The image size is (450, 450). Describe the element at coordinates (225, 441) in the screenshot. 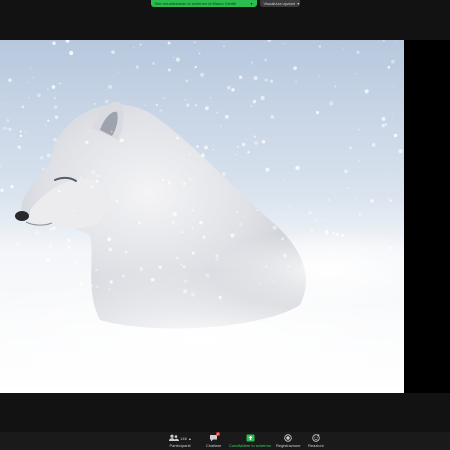

I see `meeting-toolbar: 146 ▴ Partecipanti 2 Chattare Condivider` at that location.